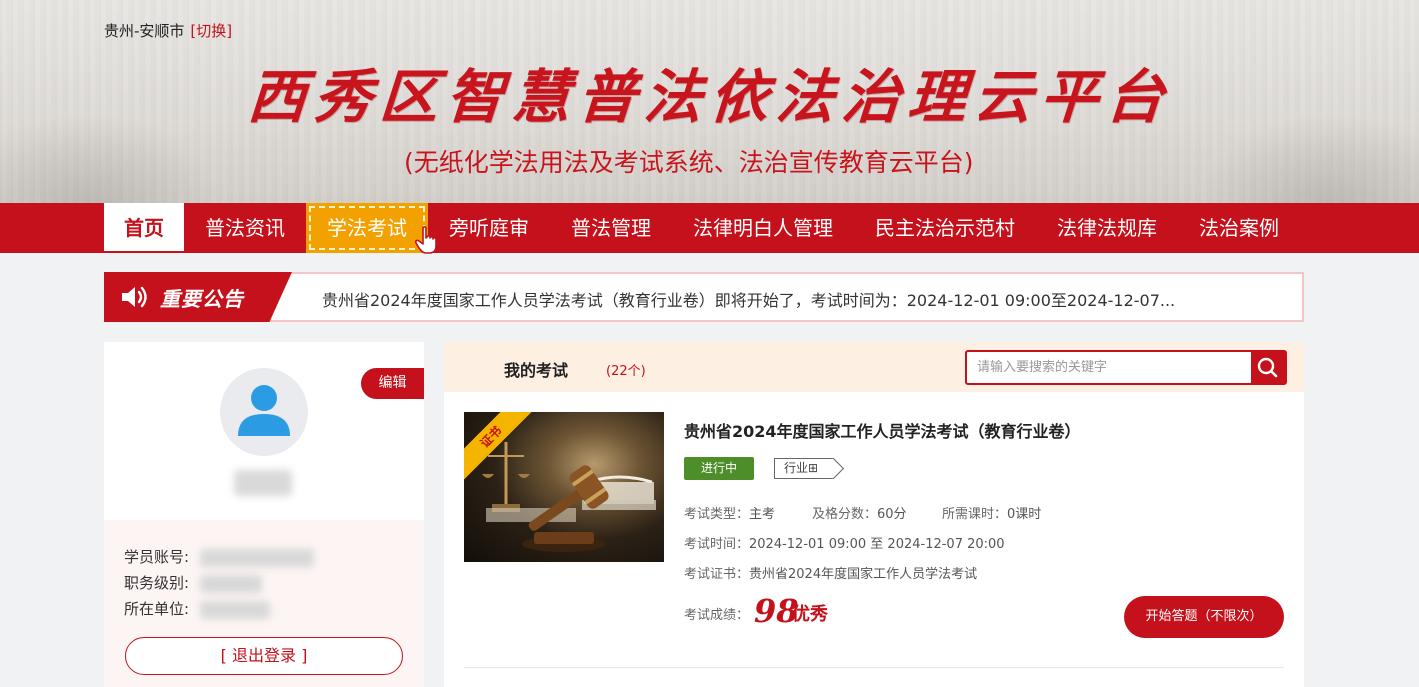 The image size is (1419, 687). Describe the element at coordinates (1109, 367) in the screenshot. I see `search-input` at that location.